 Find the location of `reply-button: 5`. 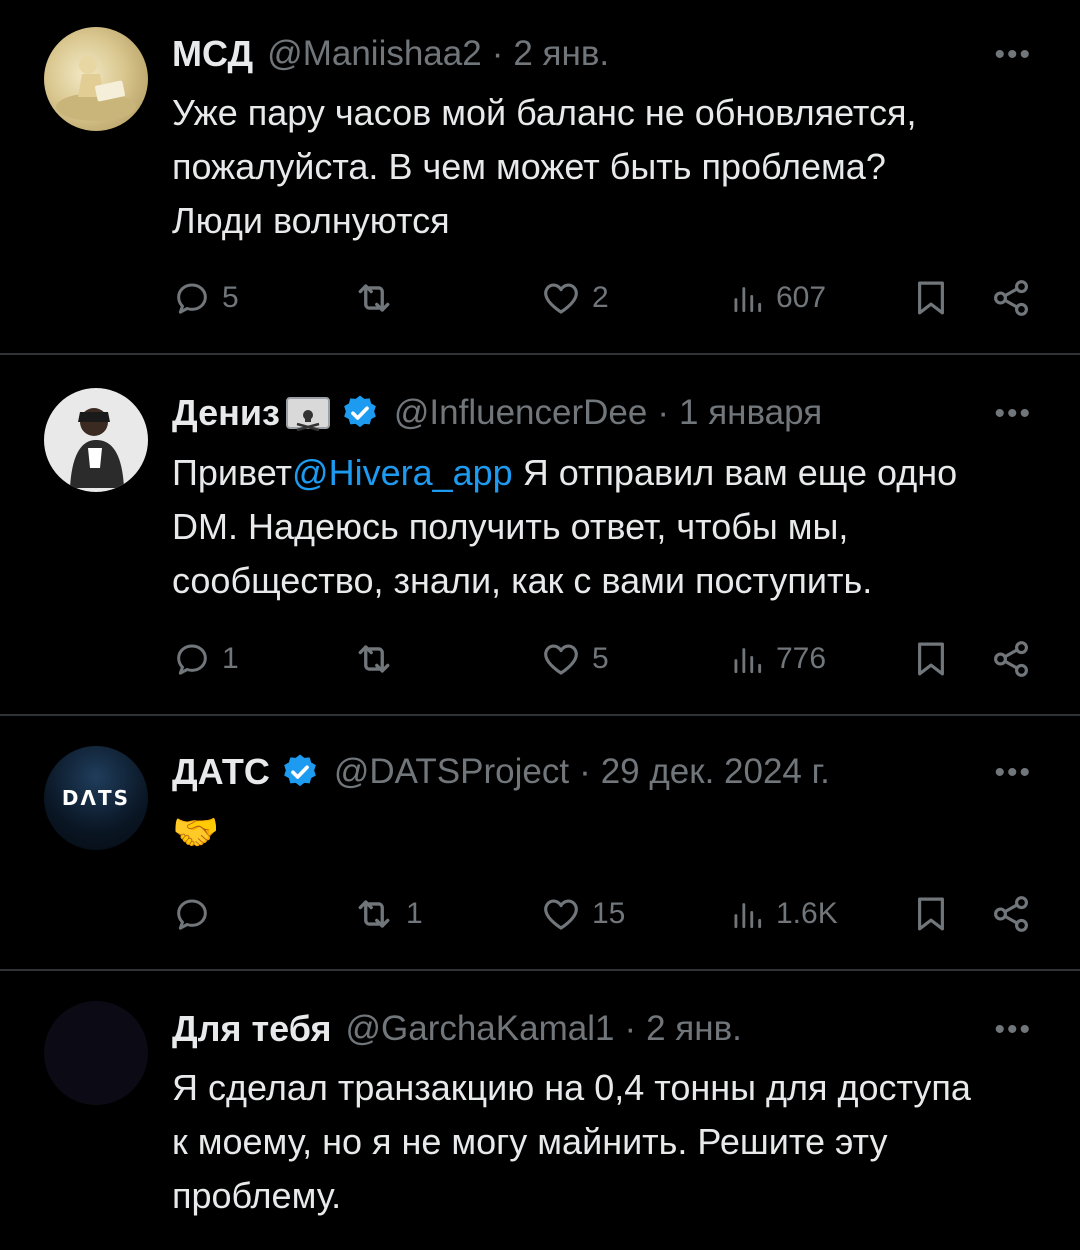

reply-button: 5 is located at coordinates (205, 298).